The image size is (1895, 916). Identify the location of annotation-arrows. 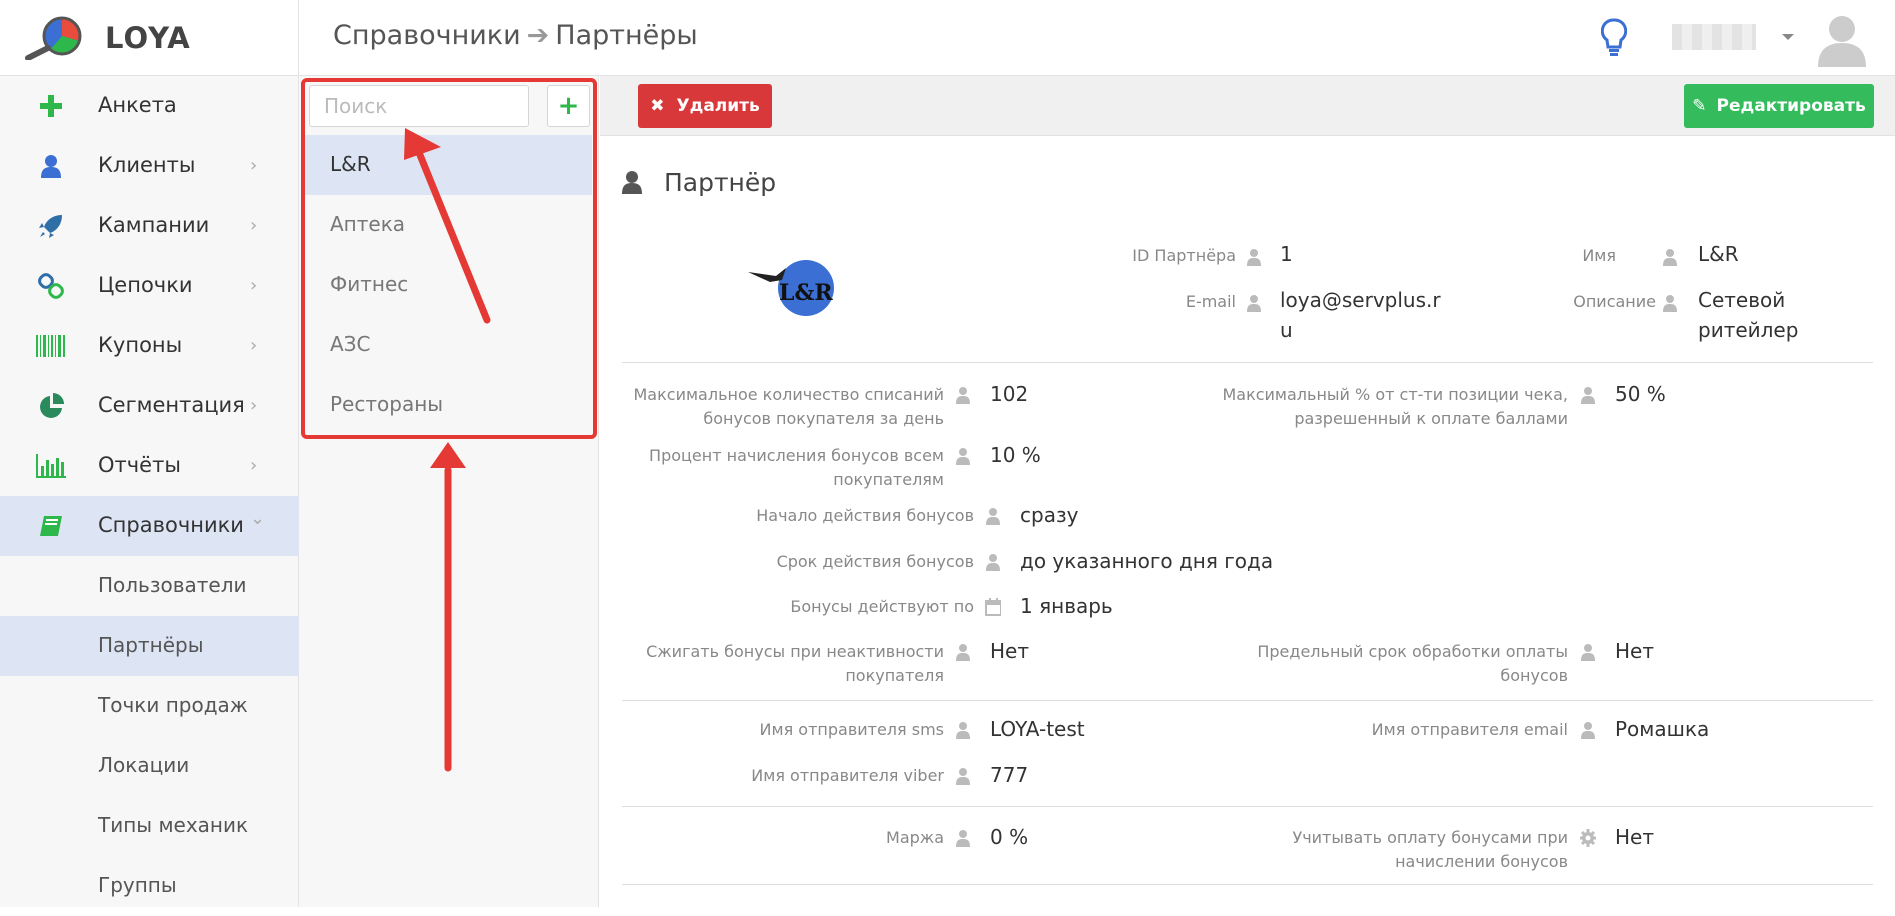
(447, 450).